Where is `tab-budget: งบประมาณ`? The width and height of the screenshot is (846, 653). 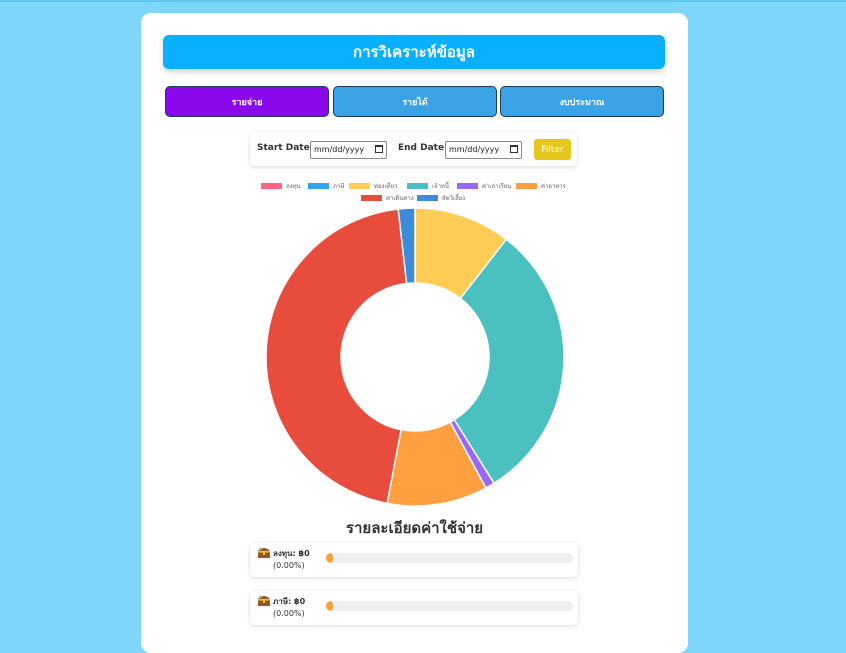
tab-budget: งบประมาณ is located at coordinates (582, 101).